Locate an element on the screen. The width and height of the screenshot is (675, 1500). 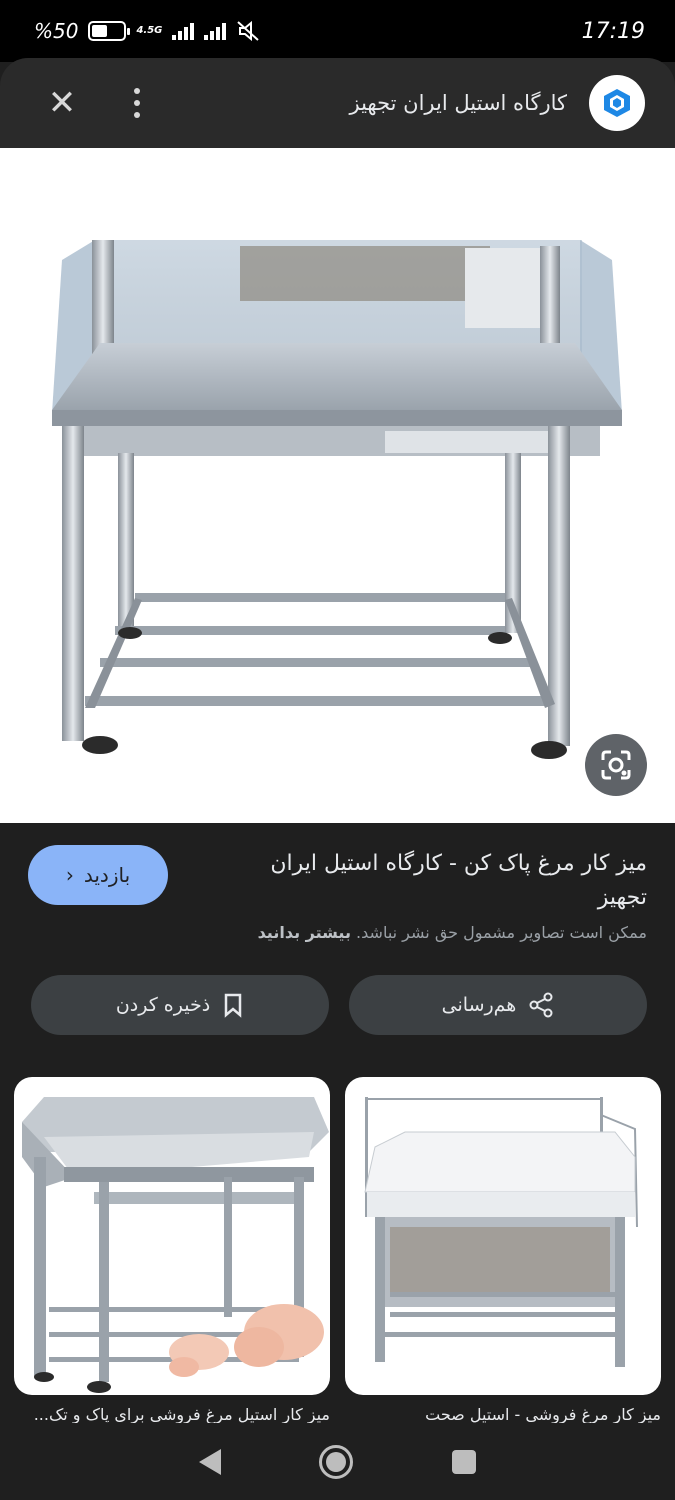
related-caption-1: میز کار مرغ فروشی - استیل صحت is located at coordinates (503, 1414).